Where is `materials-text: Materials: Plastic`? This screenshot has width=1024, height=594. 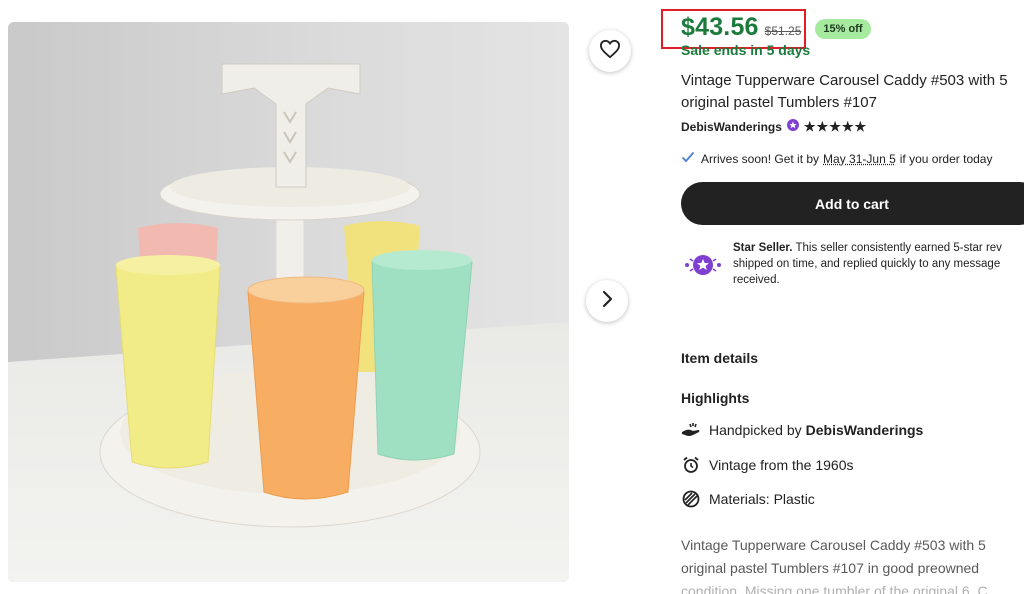
materials-text: Materials: Plastic is located at coordinates (762, 499).